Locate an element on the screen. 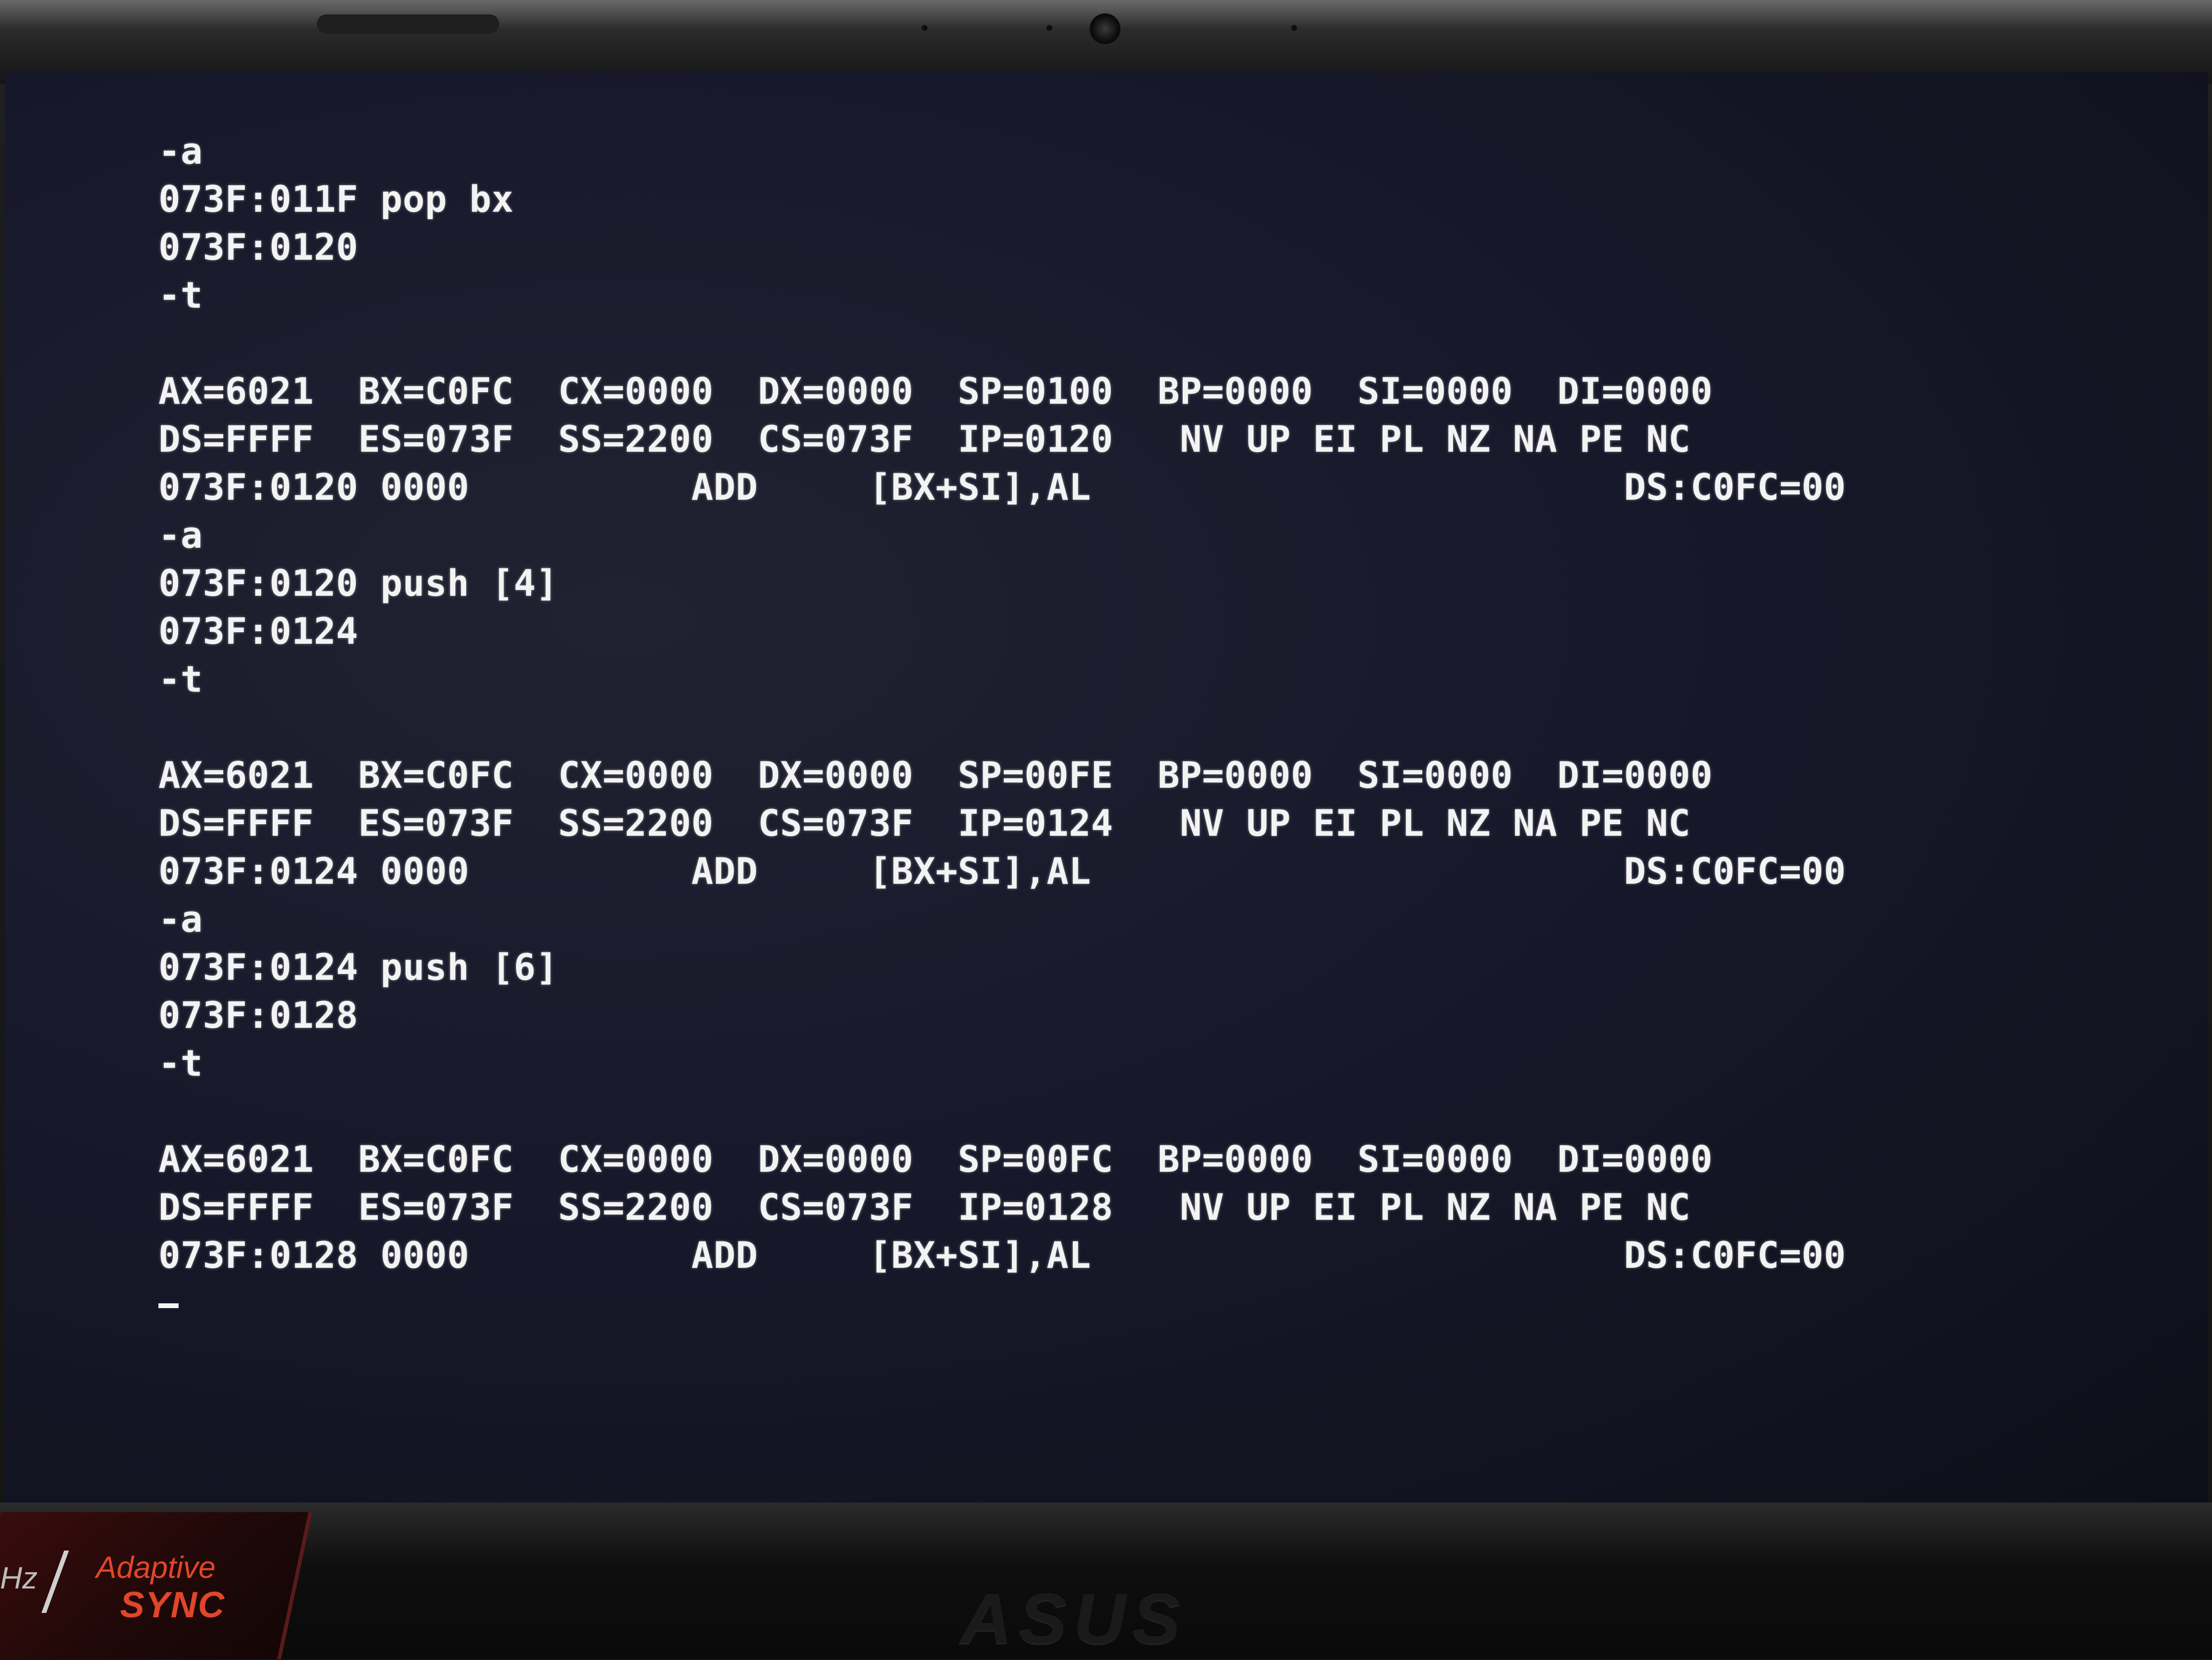 This screenshot has width=2212, height=1660. brand-logo: ASUS is located at coordinates (1073, 1618).